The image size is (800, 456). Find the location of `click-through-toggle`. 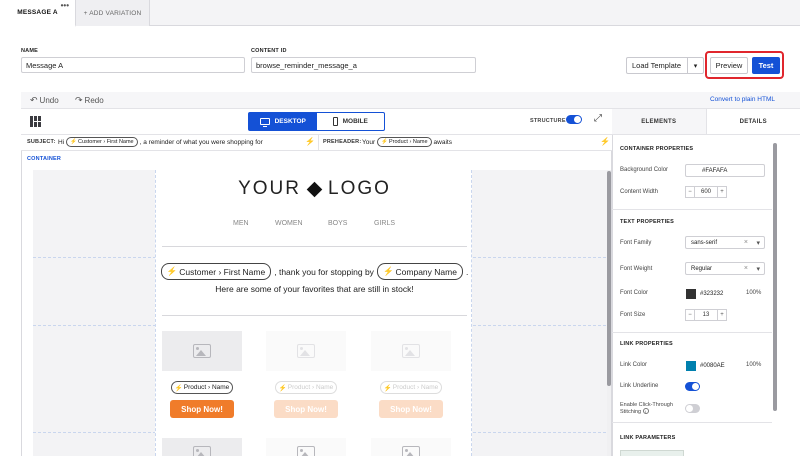

click-through-toggle is located at coordinates (692, 408).